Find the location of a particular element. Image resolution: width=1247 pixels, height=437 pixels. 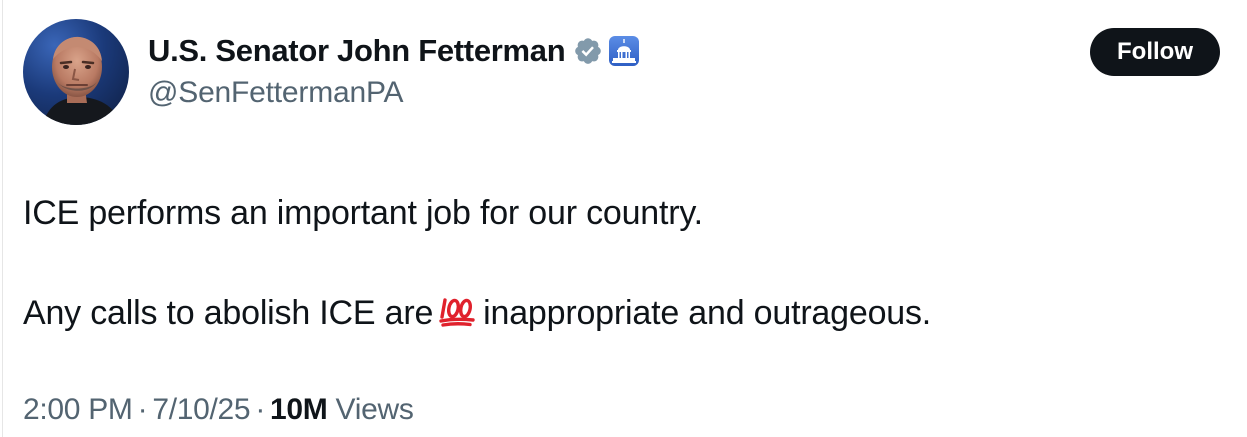

avatar-portrait-icon is located at coordinates (82, 80).